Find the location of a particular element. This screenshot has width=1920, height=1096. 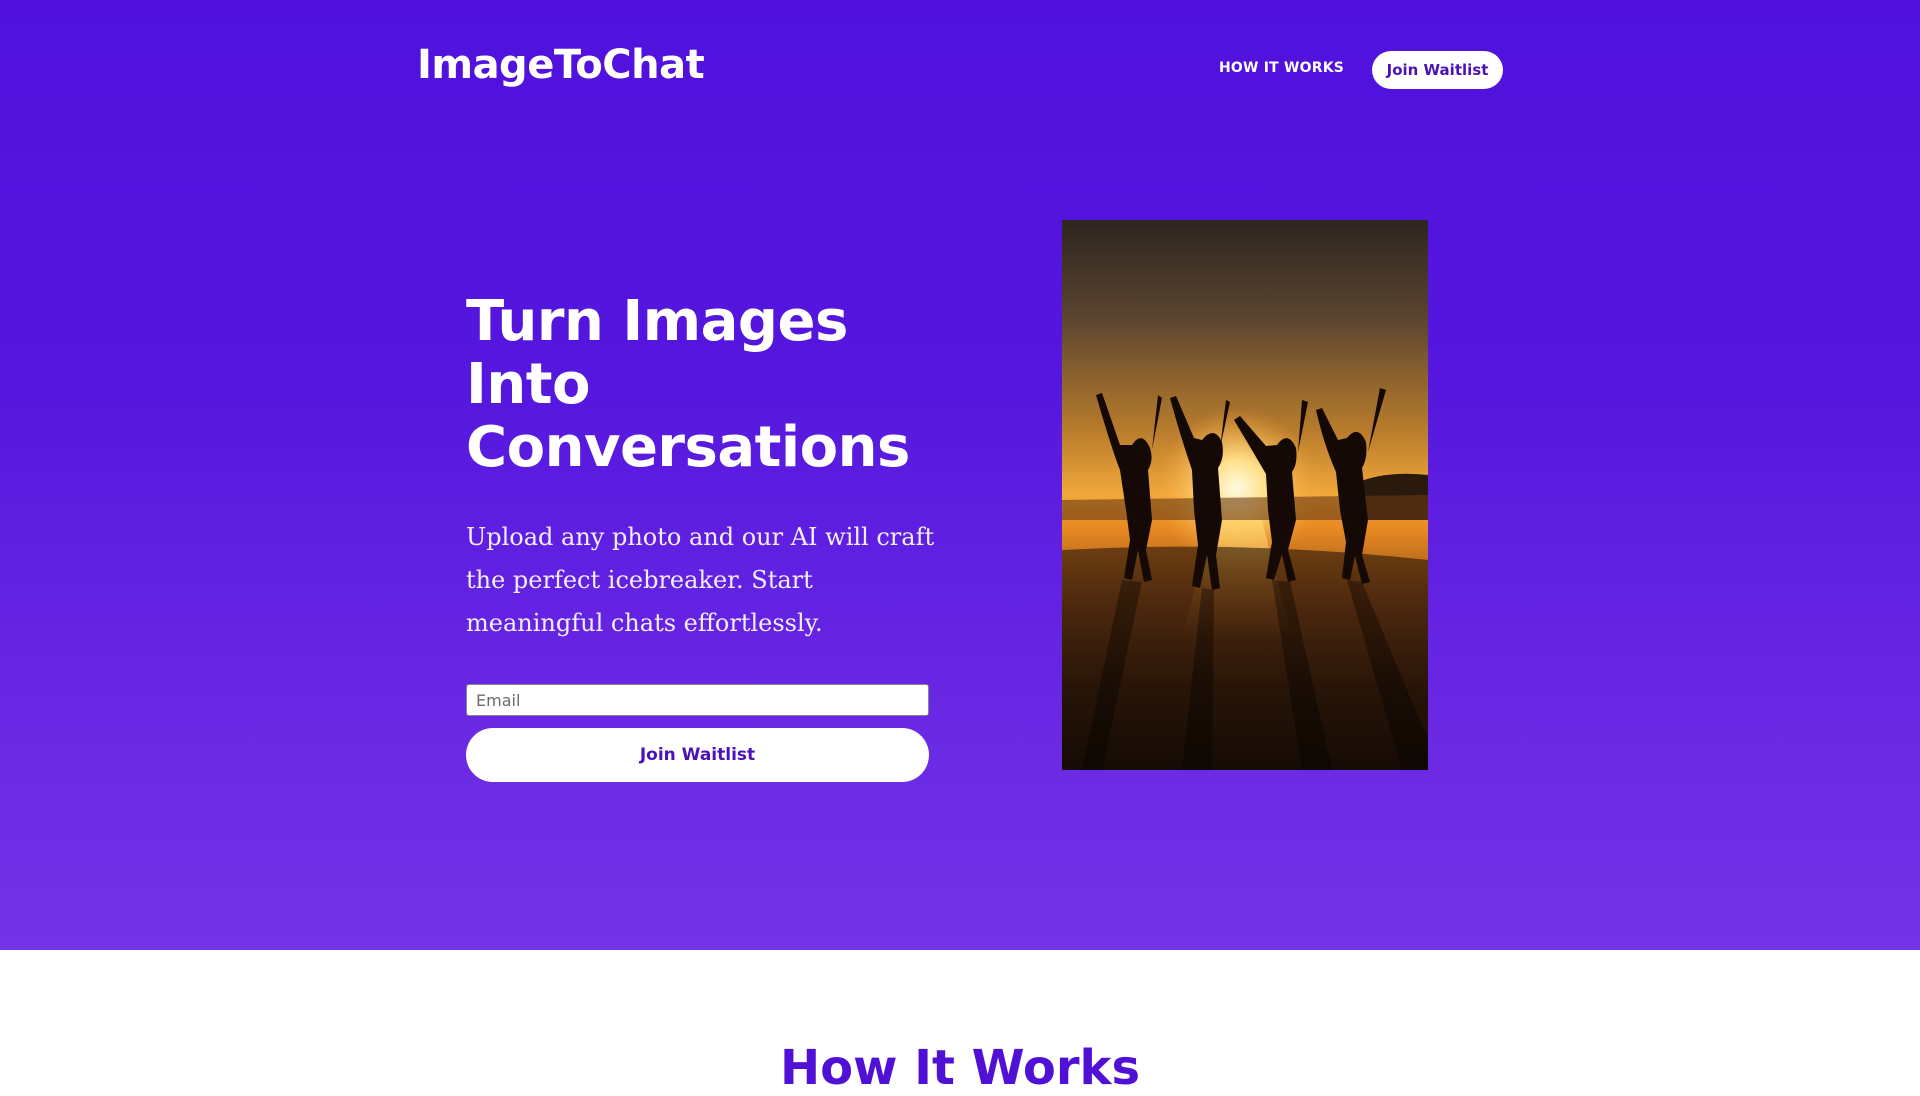

brand-logo: ImageToChat is located at coordinates (561, 65).